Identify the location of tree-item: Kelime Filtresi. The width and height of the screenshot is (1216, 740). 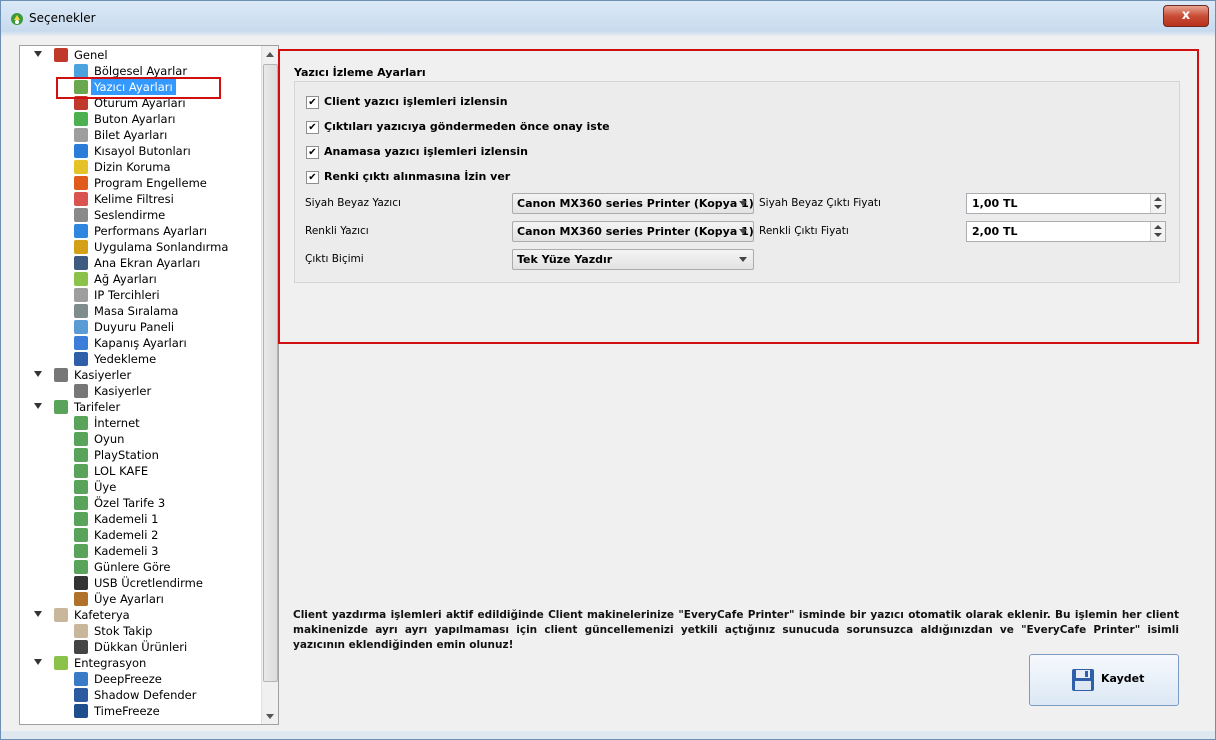
(140, 199).